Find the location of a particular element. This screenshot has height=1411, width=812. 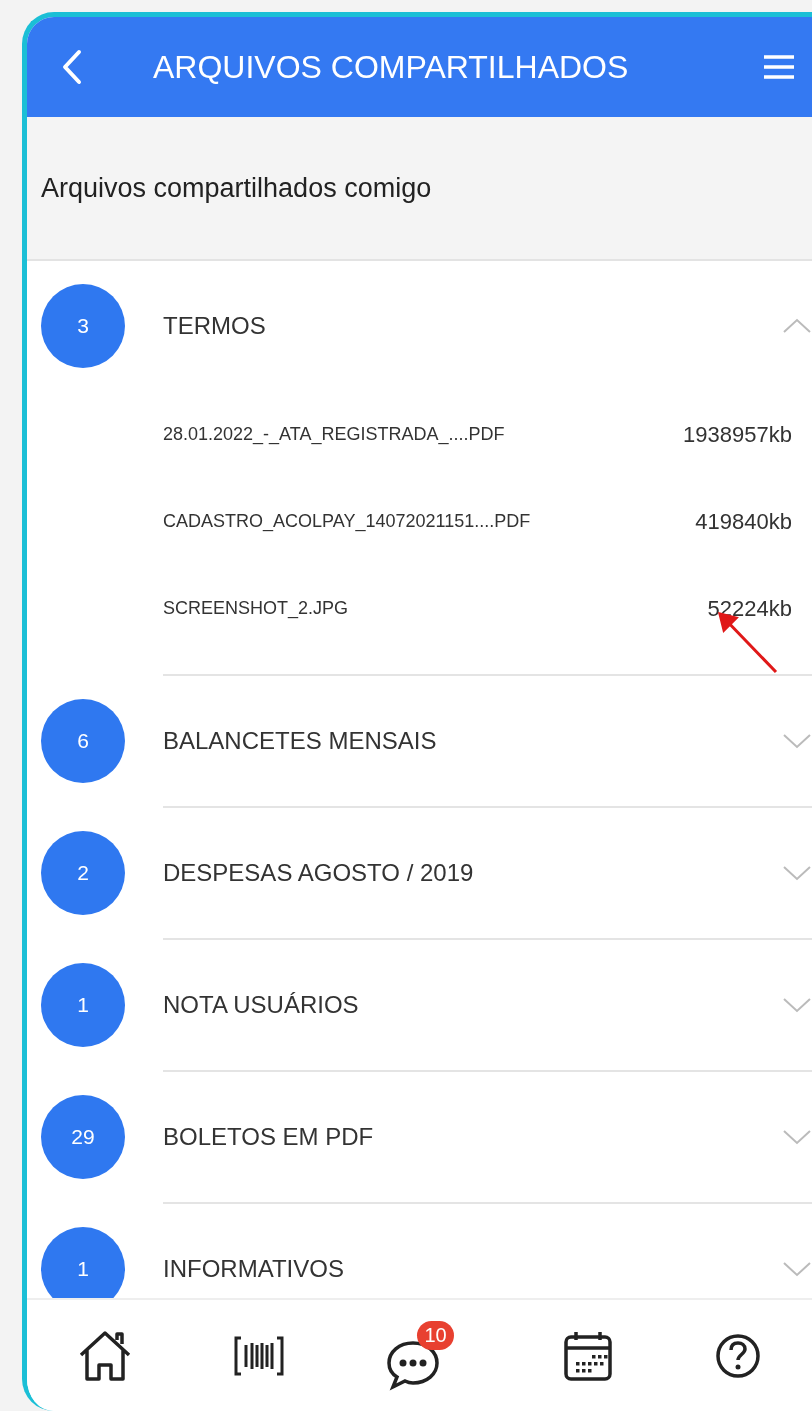

folder-title: BALANCETES MENSAIS is located at coordinates (300, 741).